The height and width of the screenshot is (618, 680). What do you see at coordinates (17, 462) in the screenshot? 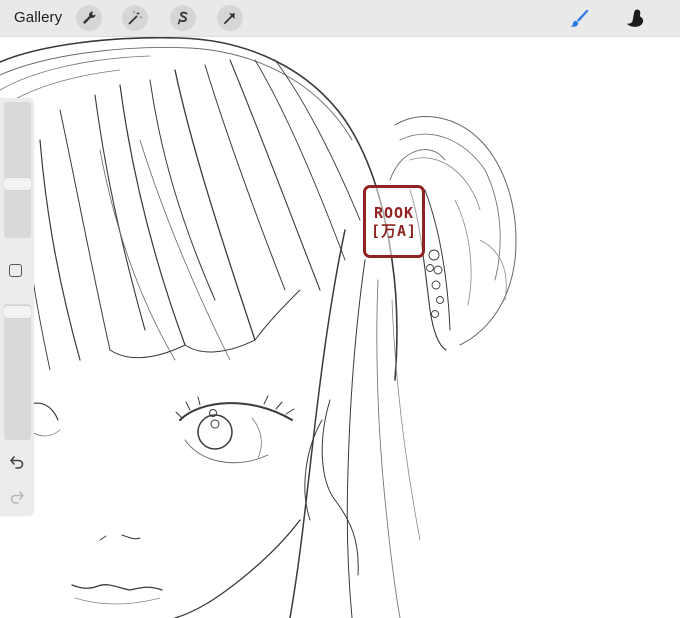
I see `undo-icon` at bounding box center [17, 462].